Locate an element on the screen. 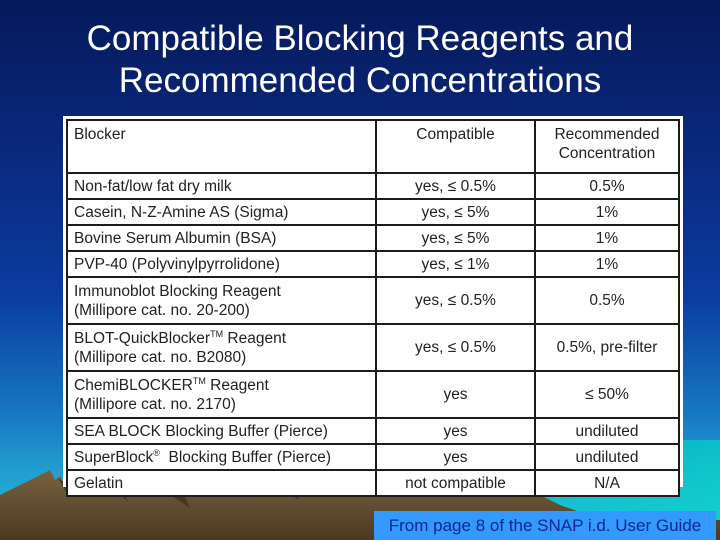 The height and width of the screenshot is (540, 720). blocker-catalog-number: (Millipore cat. no. B2080) is located at coordinates (160, 357).